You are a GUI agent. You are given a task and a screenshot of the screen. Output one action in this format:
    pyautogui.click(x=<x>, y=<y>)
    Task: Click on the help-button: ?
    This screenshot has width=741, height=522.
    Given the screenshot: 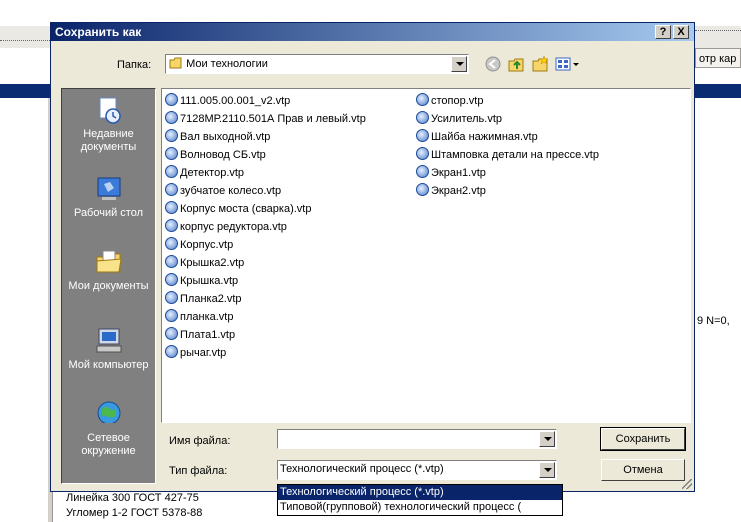 What is the action you would take?
    pyautogui.click(x=663, y=32)
    